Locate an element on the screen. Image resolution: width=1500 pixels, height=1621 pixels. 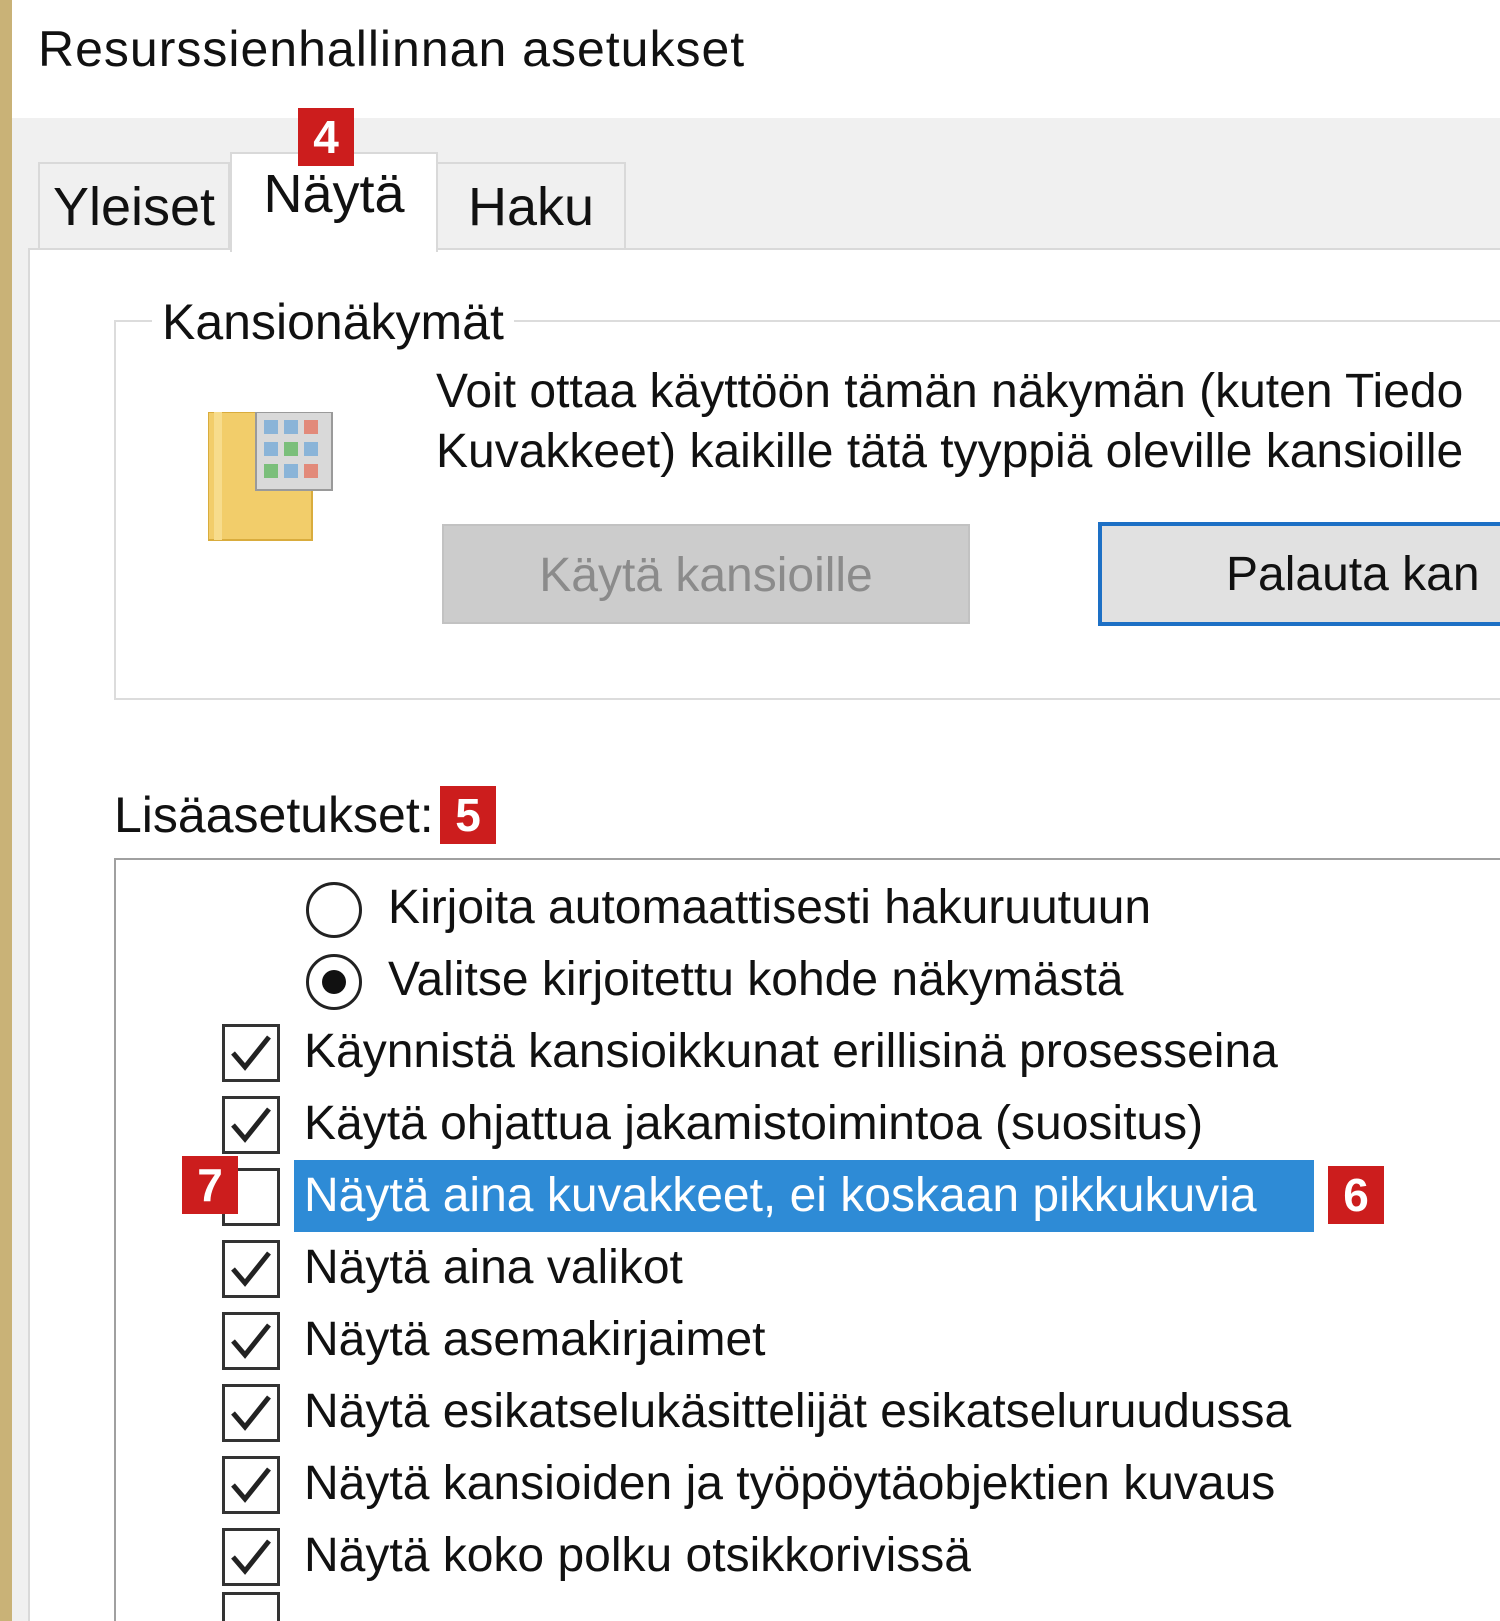
list-item-label: Näytä asemakirjaimet is located at coordinates (535, 1339).